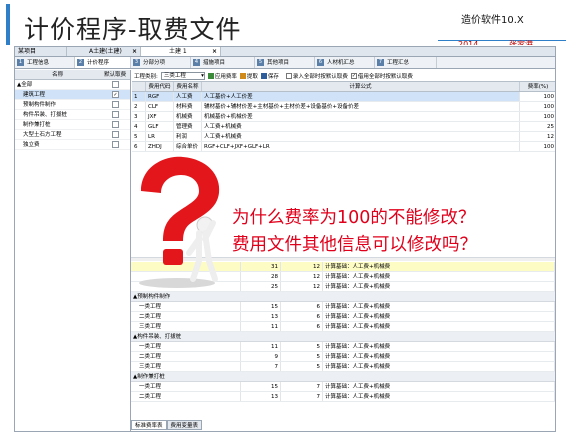 This screenshot has height=434, width=576. I want to click on apply-rate-button: 应用费率, so click(222, 76).